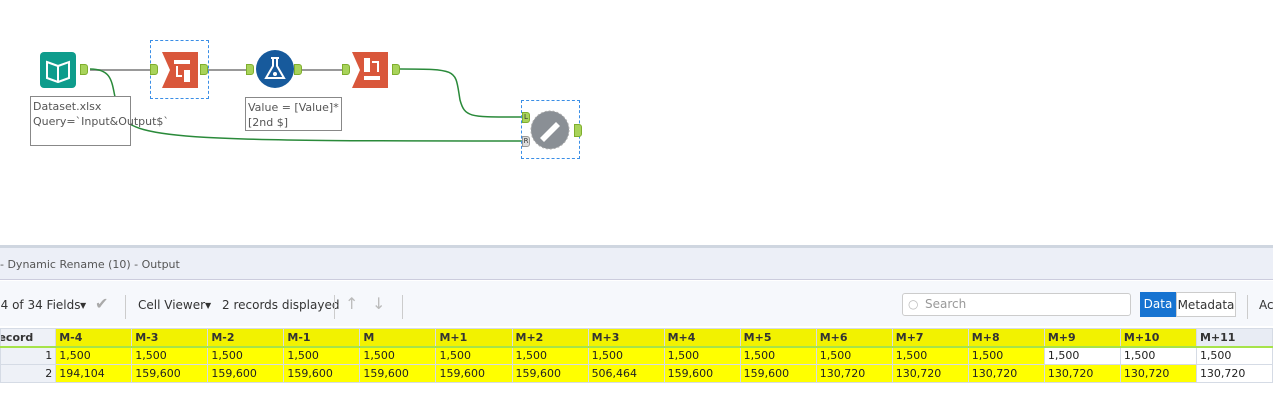 The image size is (1273, 406). What do you see at coordinates (1016, 304) in the screenshot?
I see `search-input: ○ Search` at bounding box center [1016, 304].